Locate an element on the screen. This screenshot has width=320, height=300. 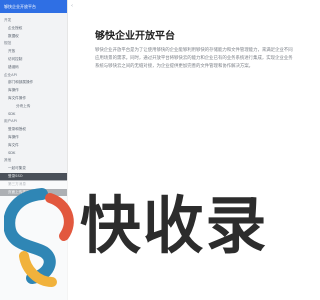
sidebar-item-enterprise-auth: 企业授权 is located at coordinates (33, 29).